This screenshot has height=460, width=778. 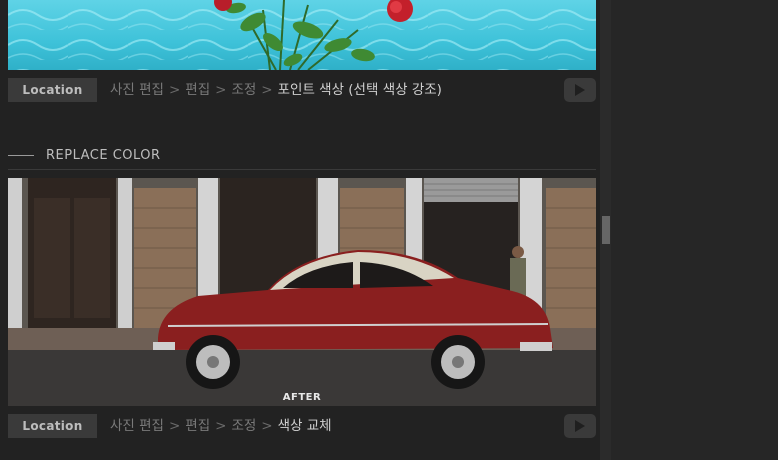 I want to click on breadcrumb-current: 색상 교체, so click(x=304, y=426).